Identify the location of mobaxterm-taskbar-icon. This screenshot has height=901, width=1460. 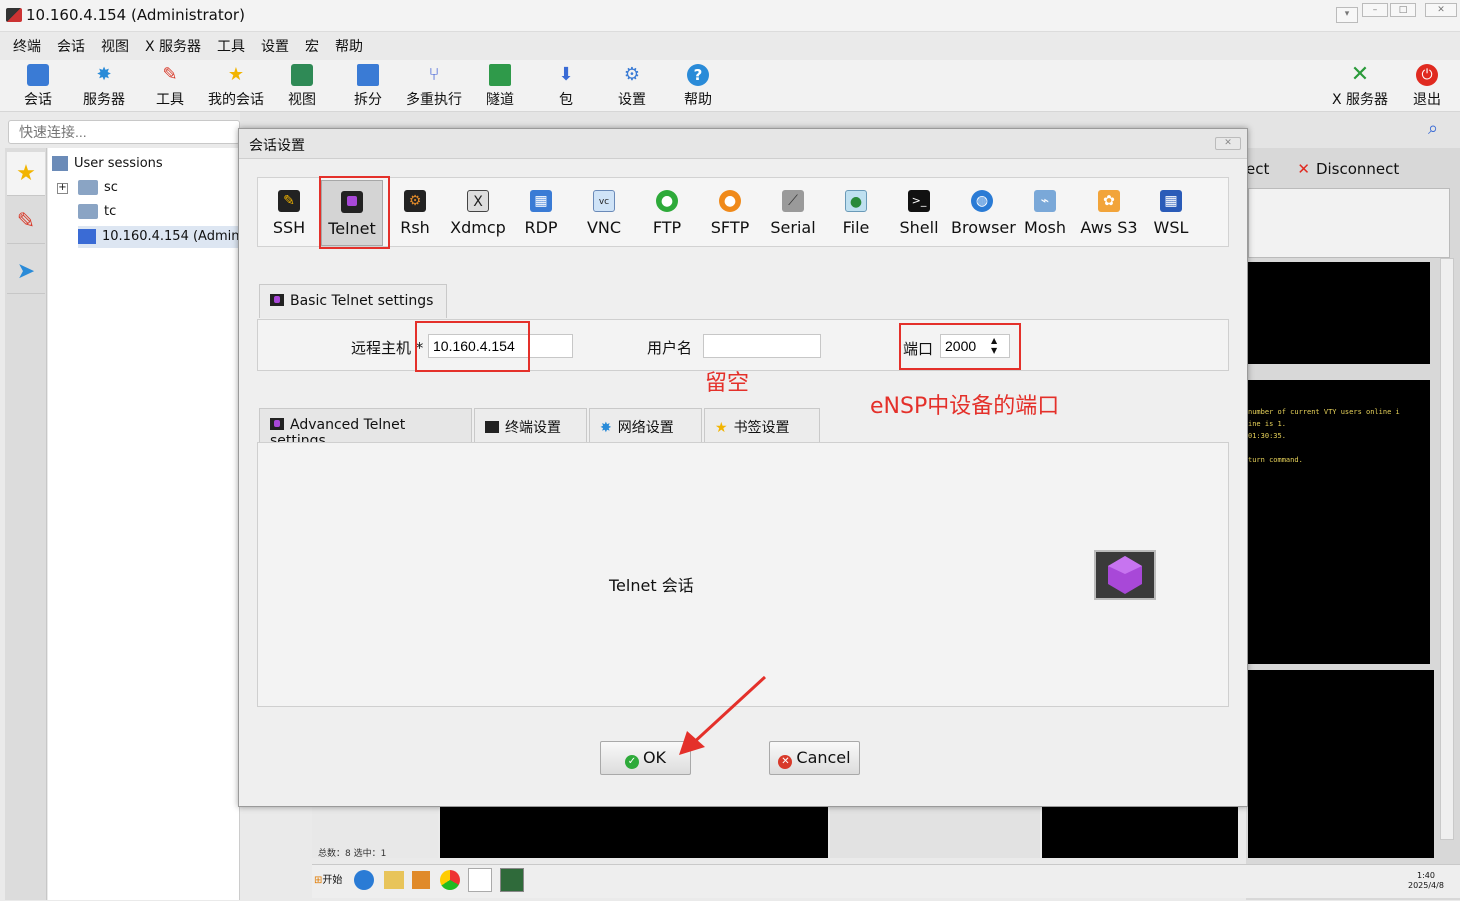
(480, 880).